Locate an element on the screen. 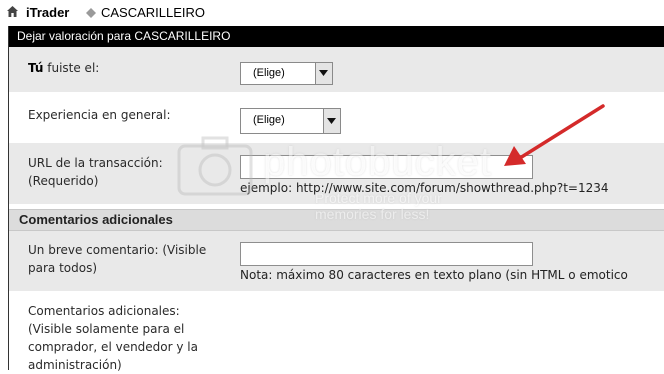  extra-comments-label-line4: administración) is located at coordinates (75, 365).